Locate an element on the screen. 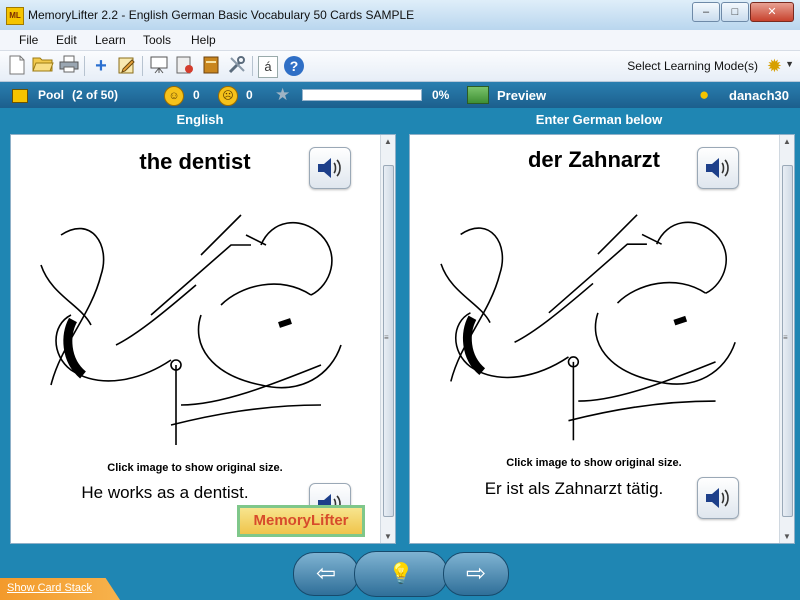  lightbulb-icon: 💡 is located at coordinates (401, 574).